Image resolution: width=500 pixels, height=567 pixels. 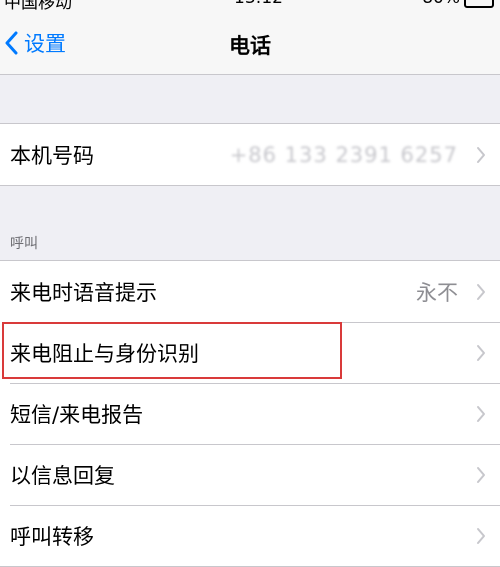 What do you see at coordinates (479, 4) in the screenshot?
I see `battery-icon` at bounding box center [479, 4].